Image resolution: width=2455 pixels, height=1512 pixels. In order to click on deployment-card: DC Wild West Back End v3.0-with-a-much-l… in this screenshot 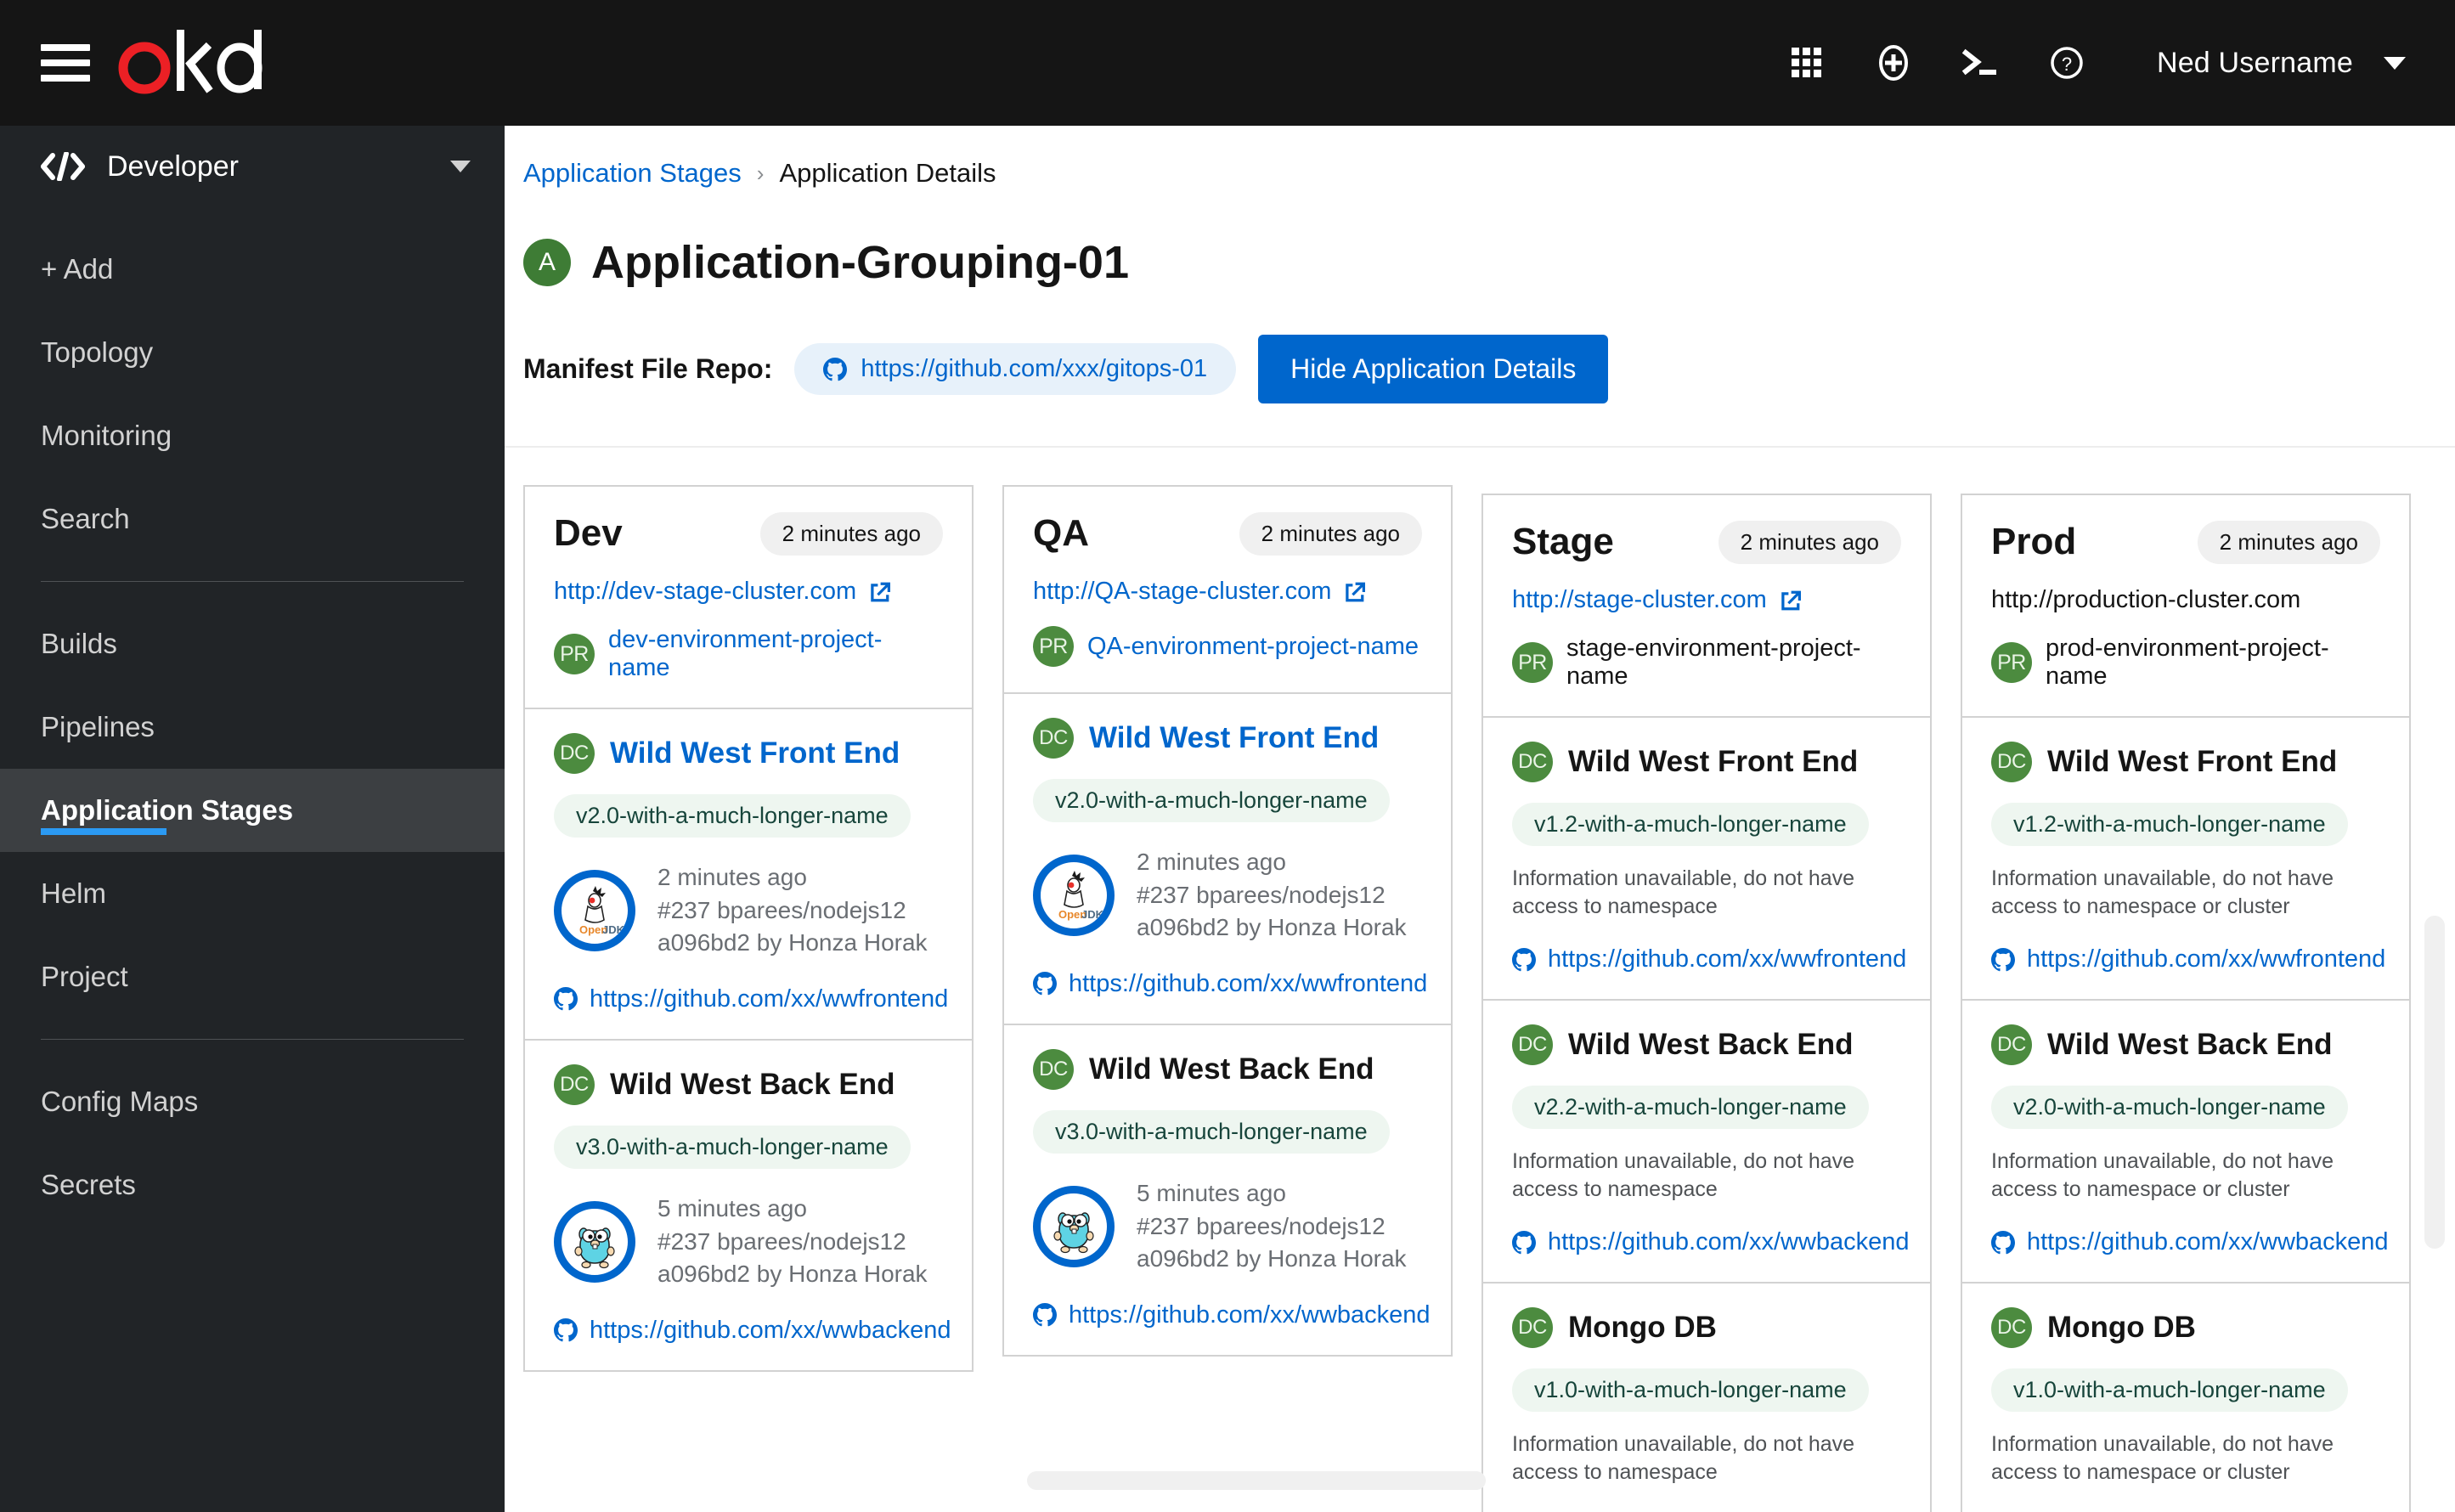, I will do `click(1227, 1190)`.